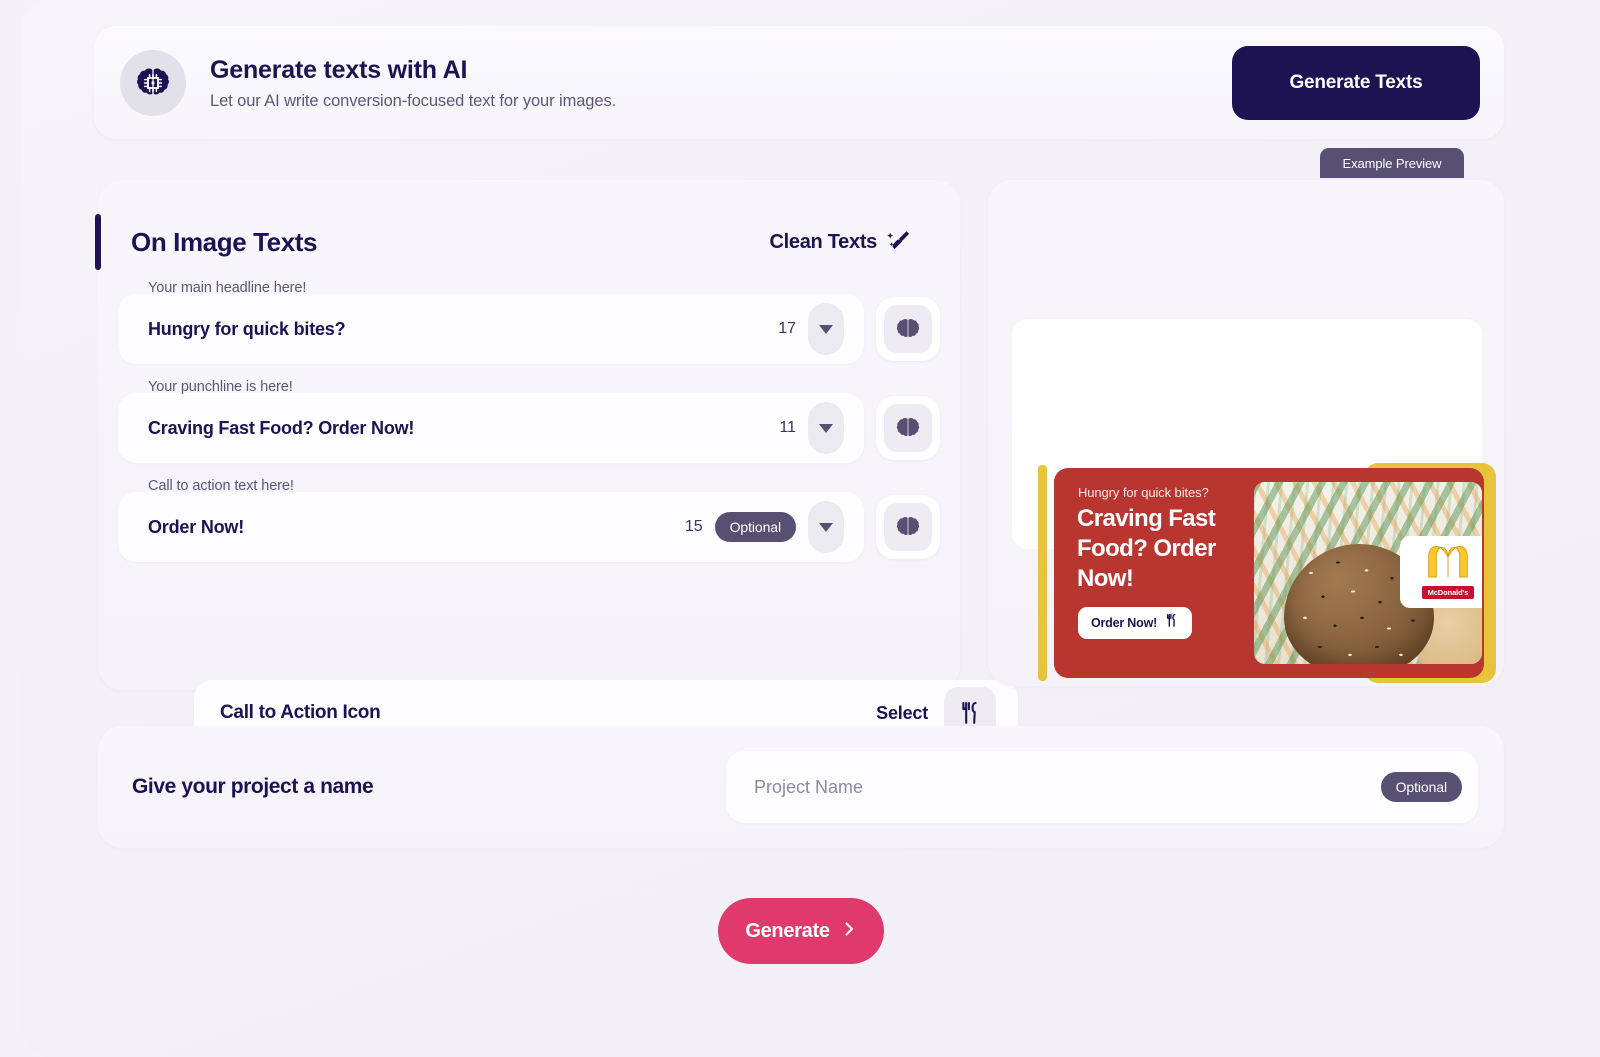 The height and width of the screenshot is (1057, 1600). I want to click on field-label: Your main headline here!, so click(227, 288).